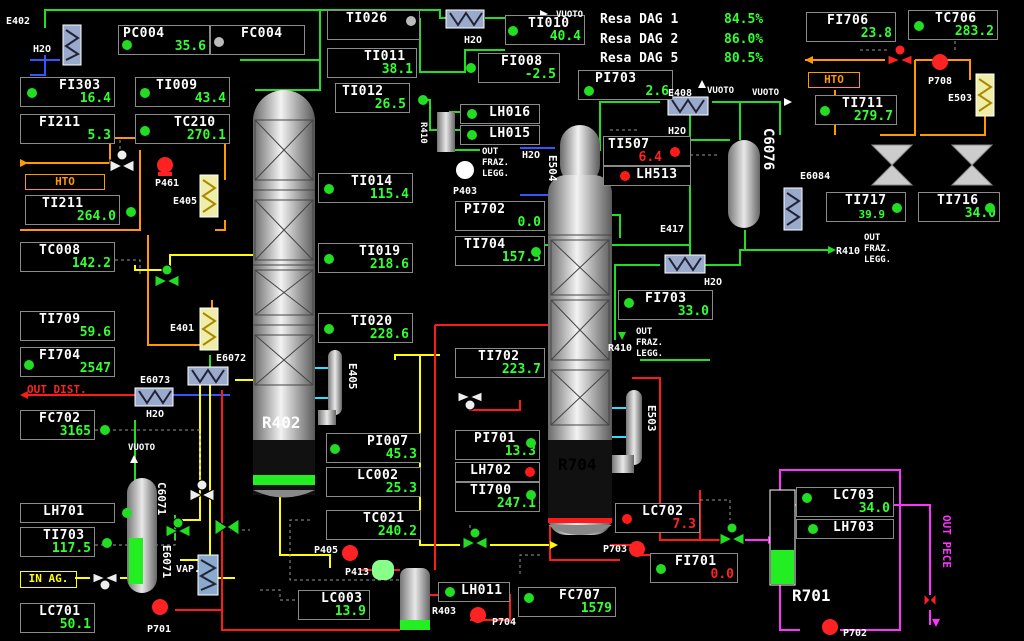 The height and width of the screenshot is (641, 1024). What do you see at coordinates (164, 40) in the screenshot?
I see `tag-pc004: PC004 35.6` at bounding box center [164, 40].